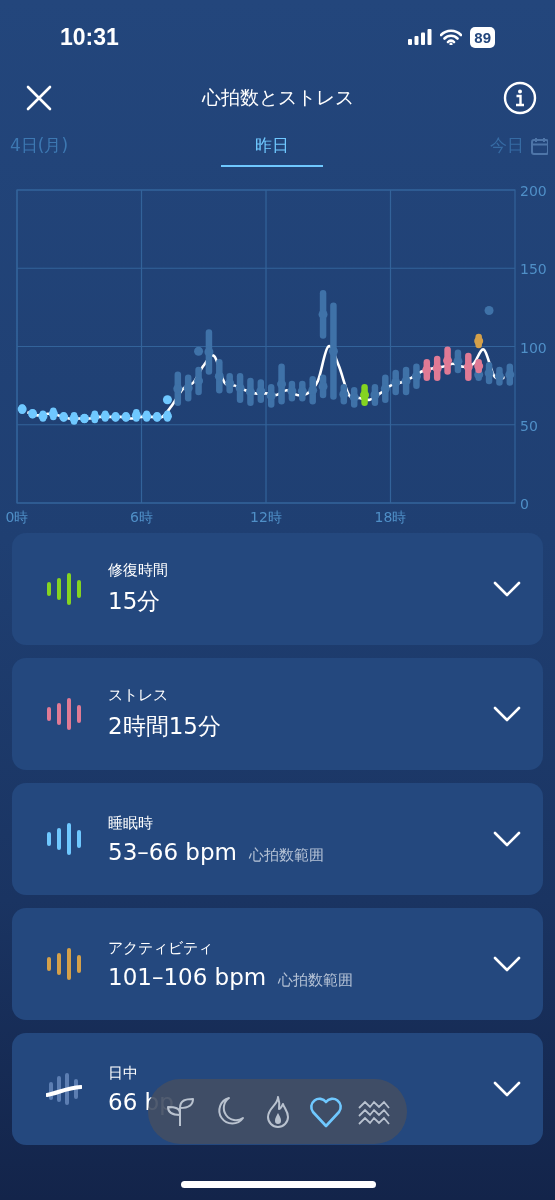  Describe the element at coordinates (529, 425) in the screenshot. I see `axis-label: 50` at that location.